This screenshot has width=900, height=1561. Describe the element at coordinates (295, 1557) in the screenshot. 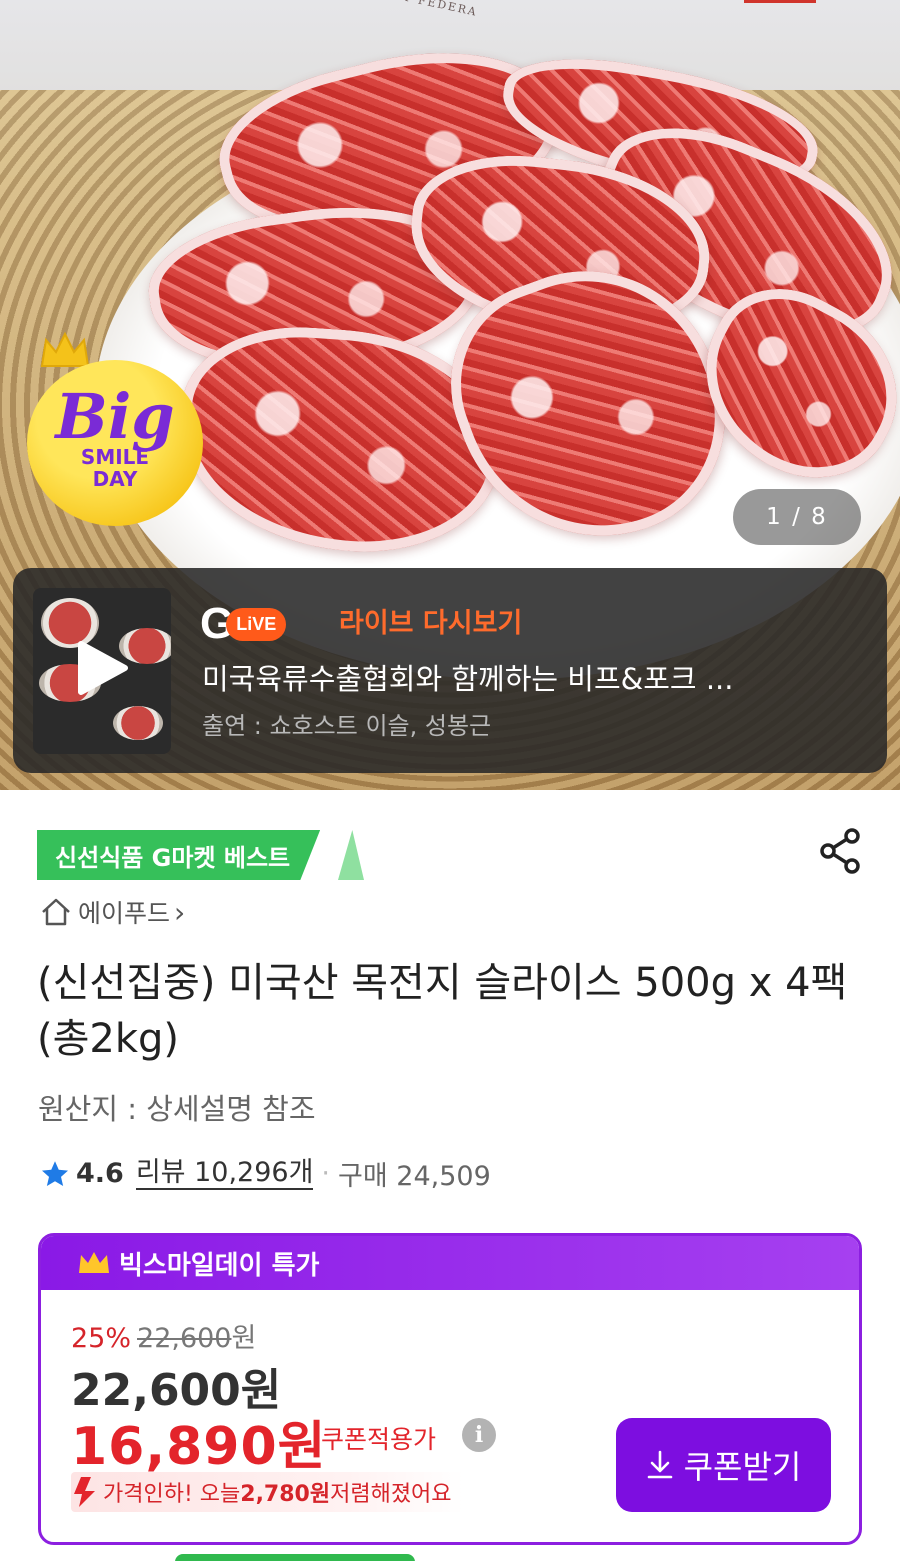

I see `next-section-peek` at that location.